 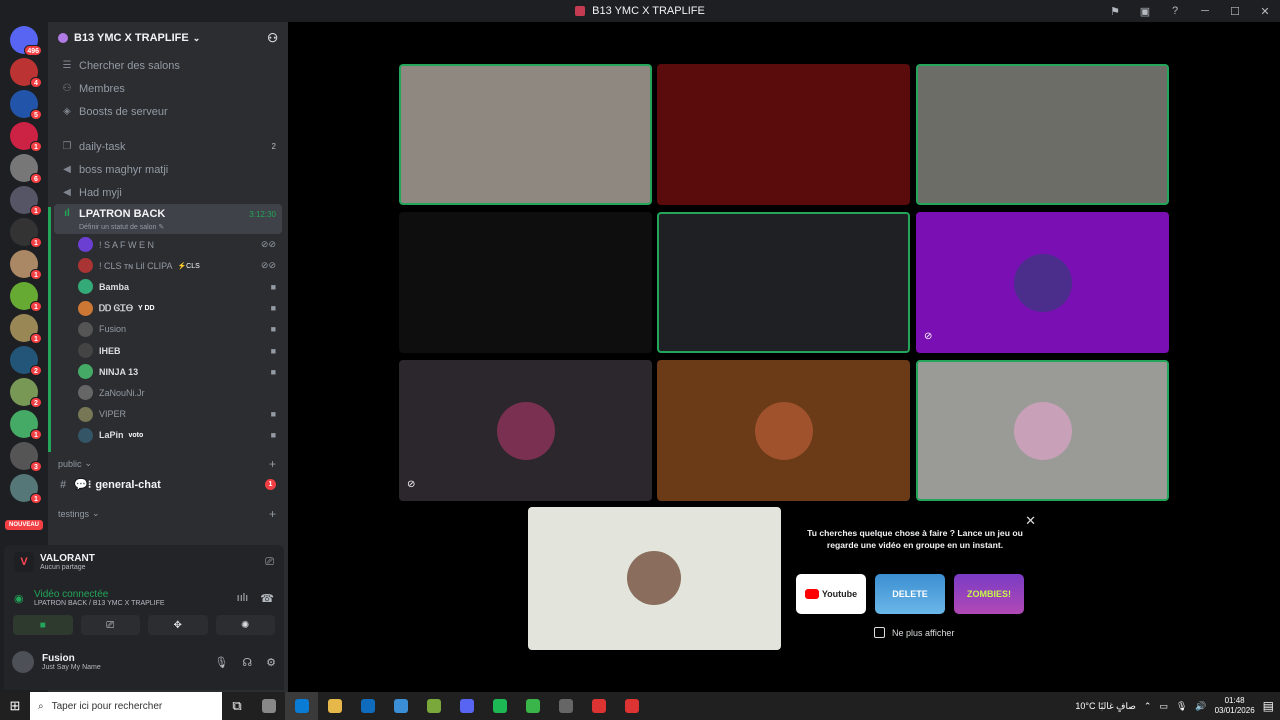 What do you see at coordinates (67, 213) in the screenshot?
I see `voice-active-icon: ıl` at bounding box center [67, 213].